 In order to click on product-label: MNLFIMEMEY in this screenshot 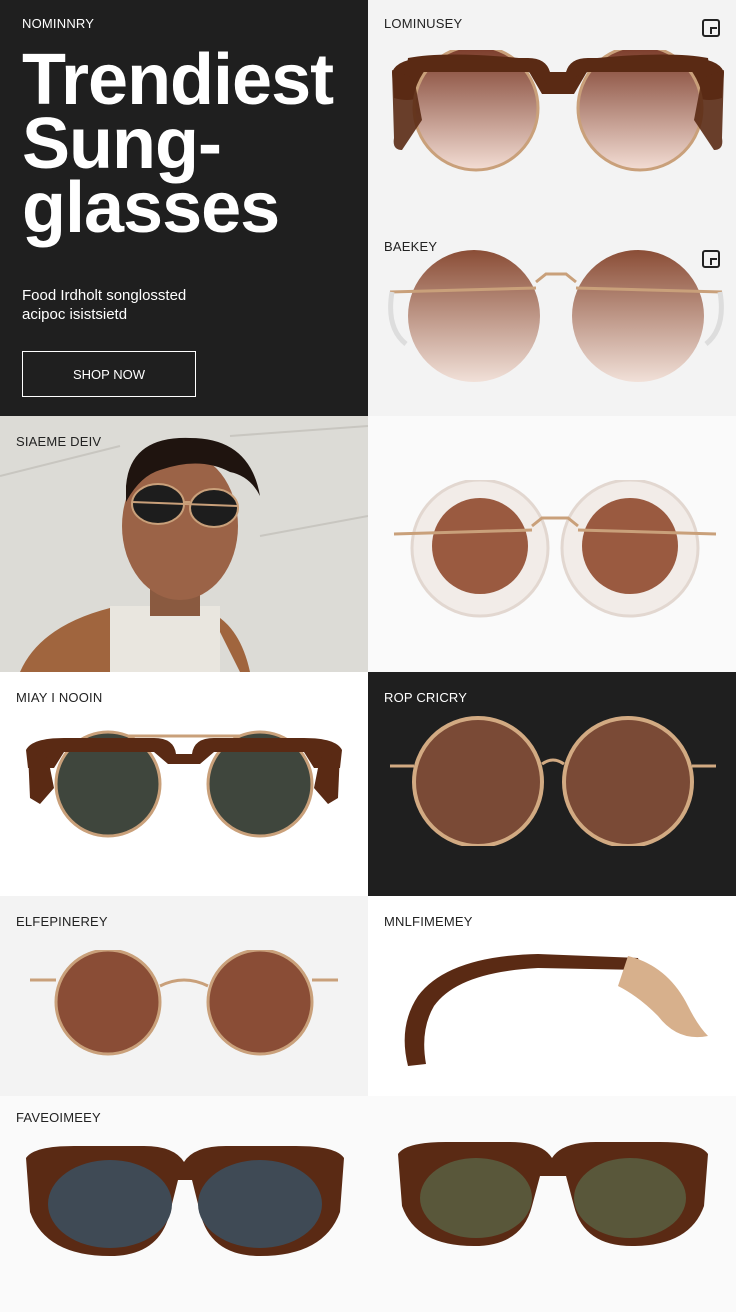, I will do `click(428, 921)`.